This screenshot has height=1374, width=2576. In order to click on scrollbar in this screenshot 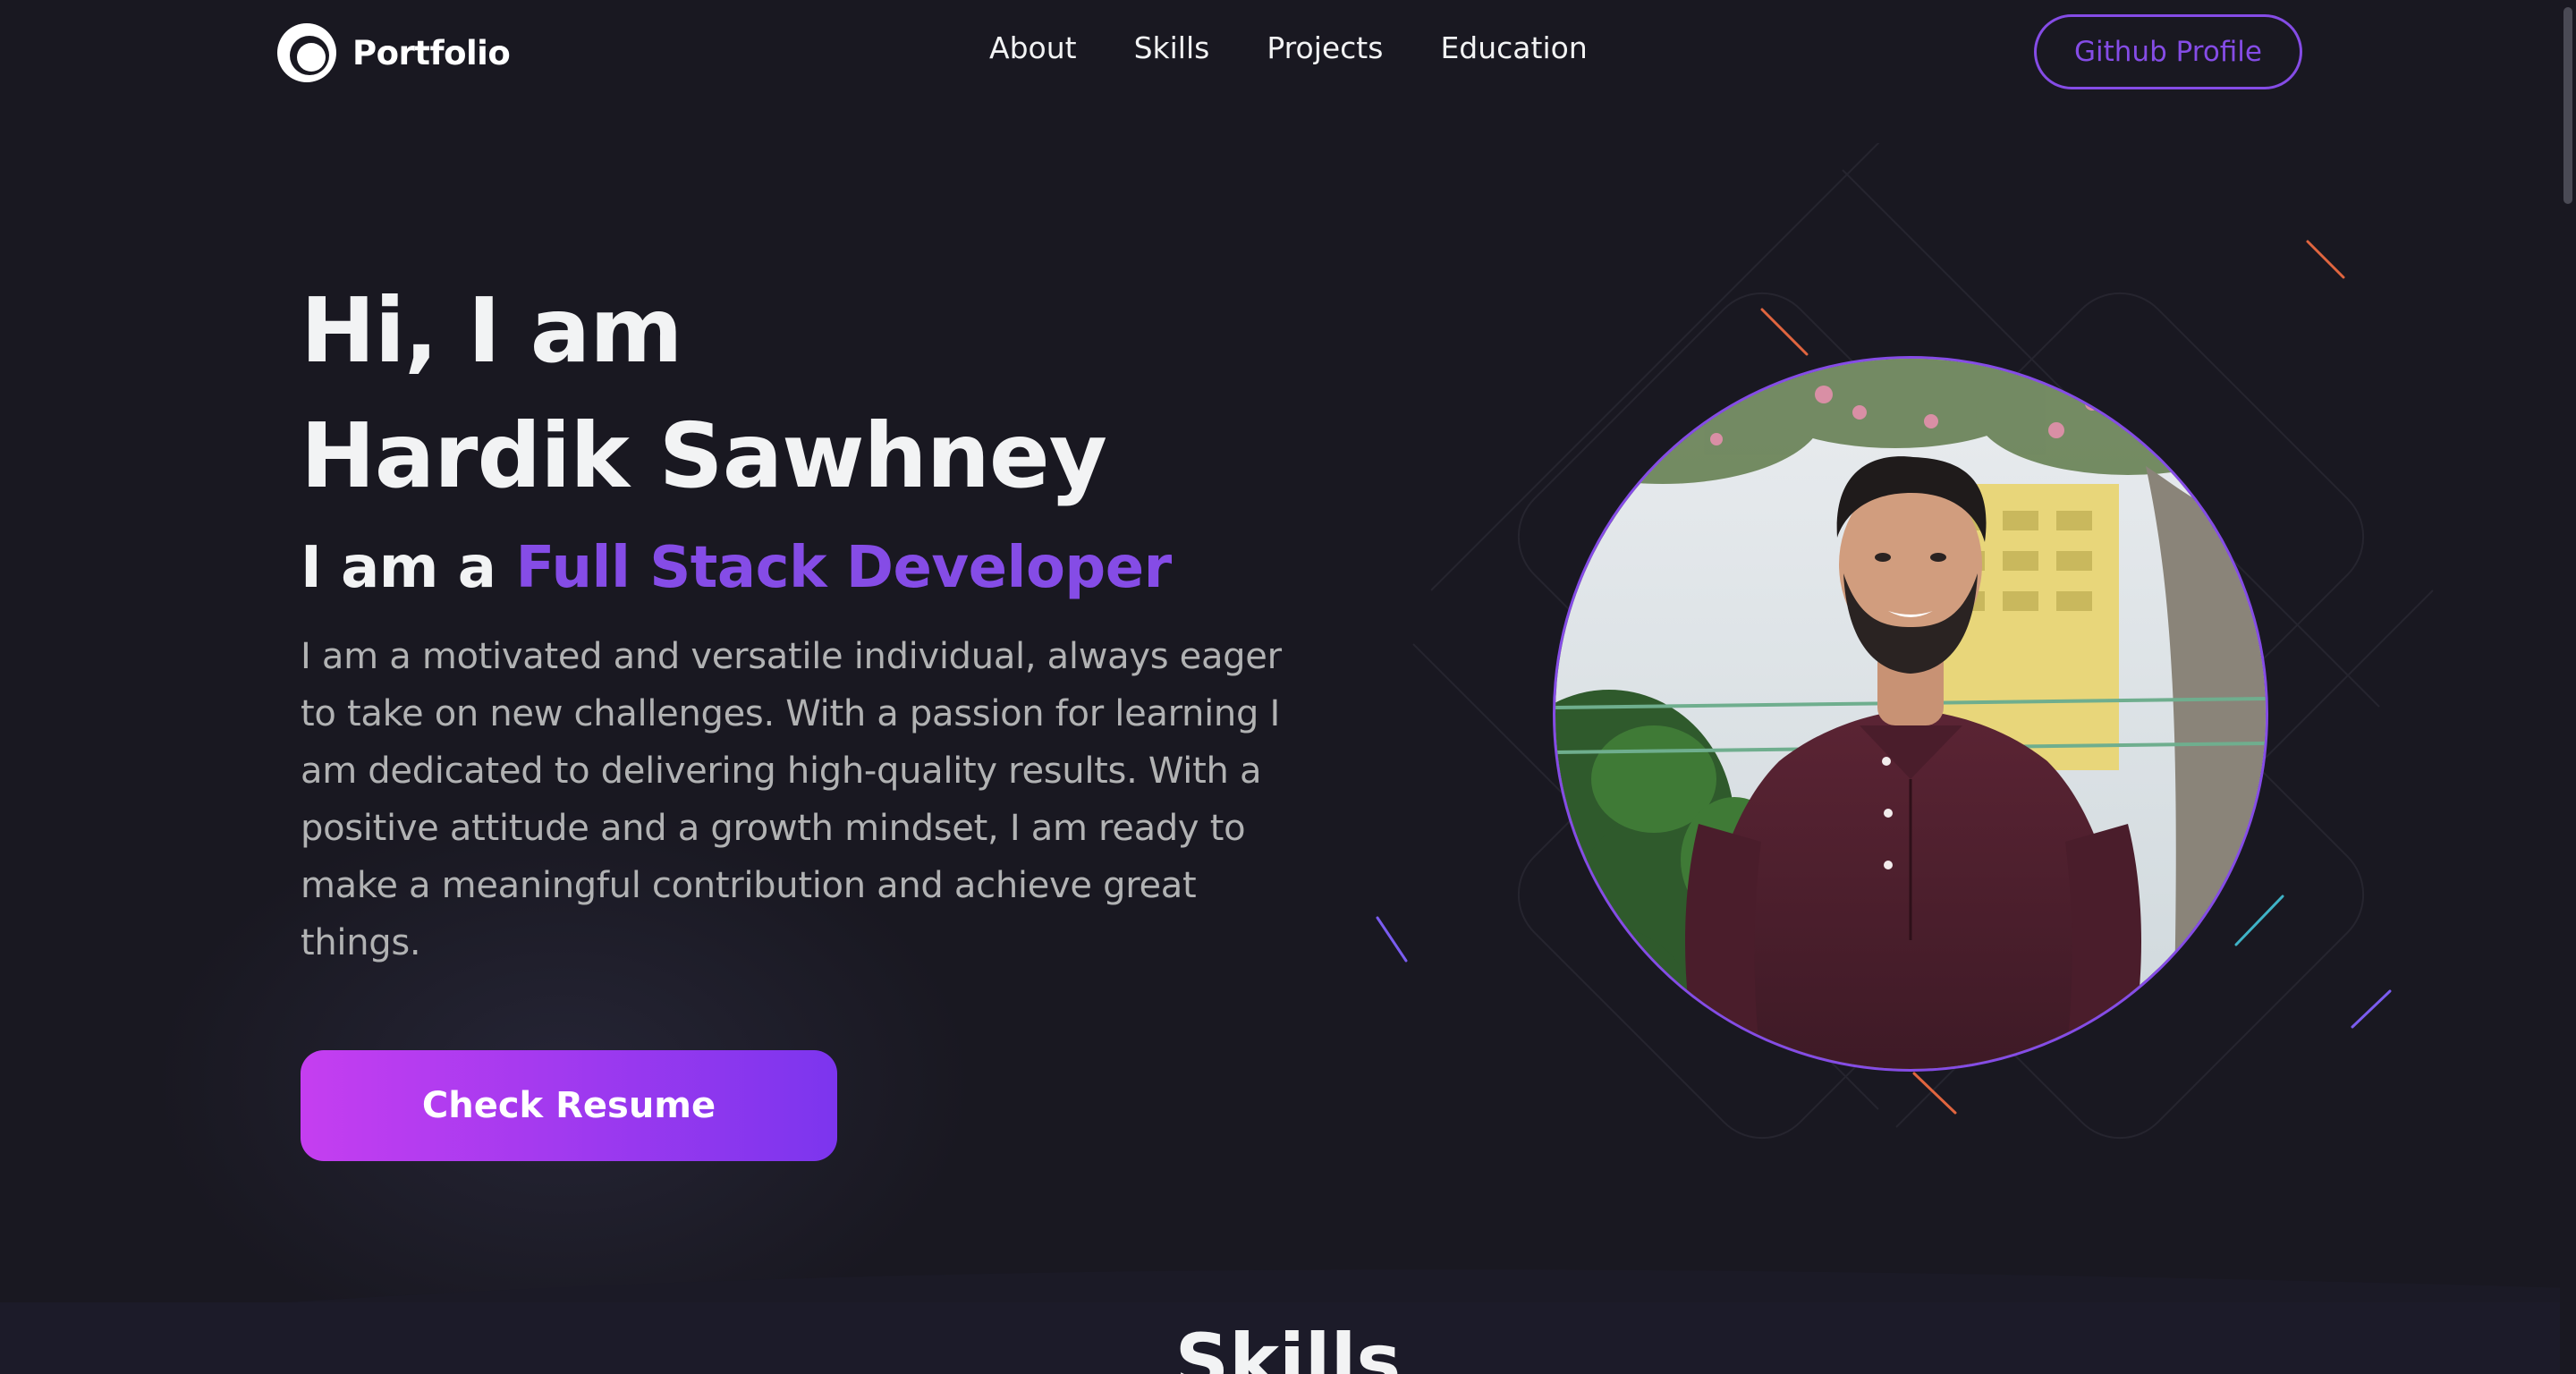, I will do `click(2568, 687)`.